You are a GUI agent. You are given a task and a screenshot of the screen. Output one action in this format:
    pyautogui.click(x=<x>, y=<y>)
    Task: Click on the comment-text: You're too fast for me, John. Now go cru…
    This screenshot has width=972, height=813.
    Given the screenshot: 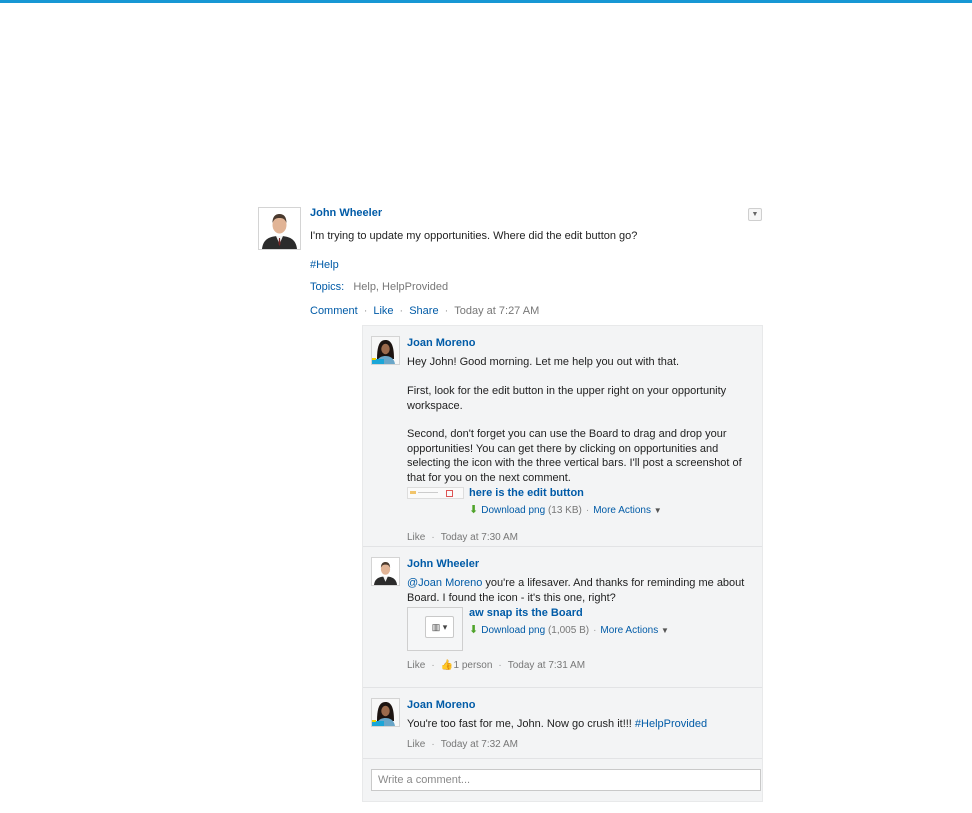 What is the action you would take?
    pyautogui.click(x=577, y=724)
    